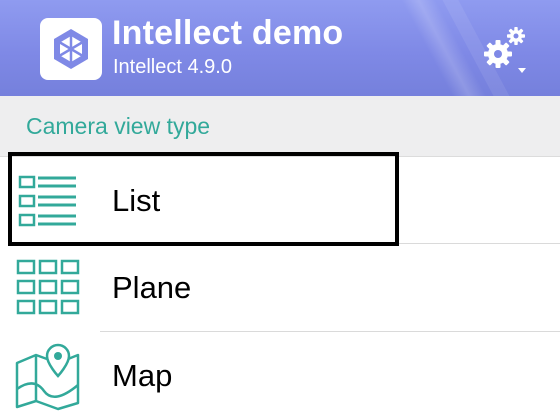  I want to click on map-icon, so click(48, 376).